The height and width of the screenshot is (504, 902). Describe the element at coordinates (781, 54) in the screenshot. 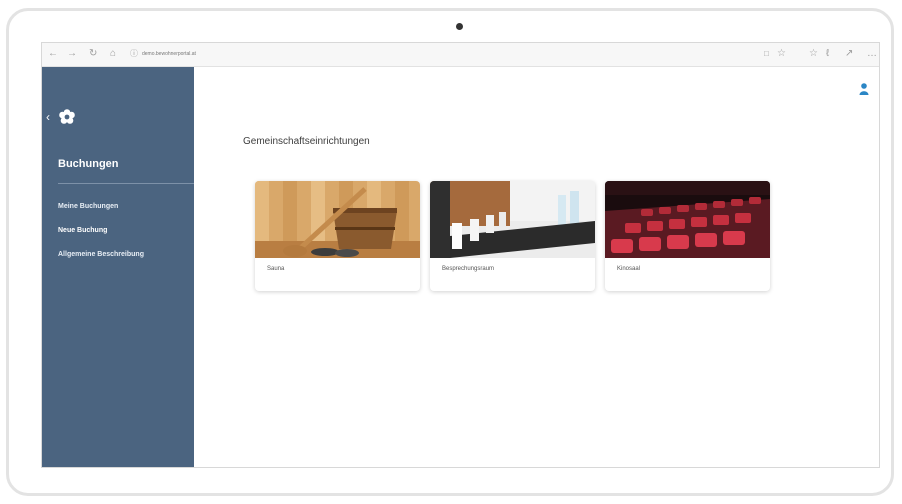

I see `favorite-star-icon: ☆` at that location.